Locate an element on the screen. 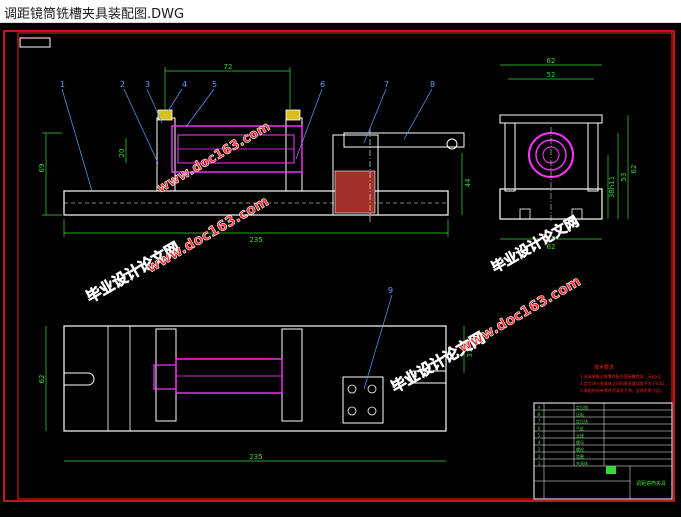  dim-overall: 235 is located at coordinates (255, 240).